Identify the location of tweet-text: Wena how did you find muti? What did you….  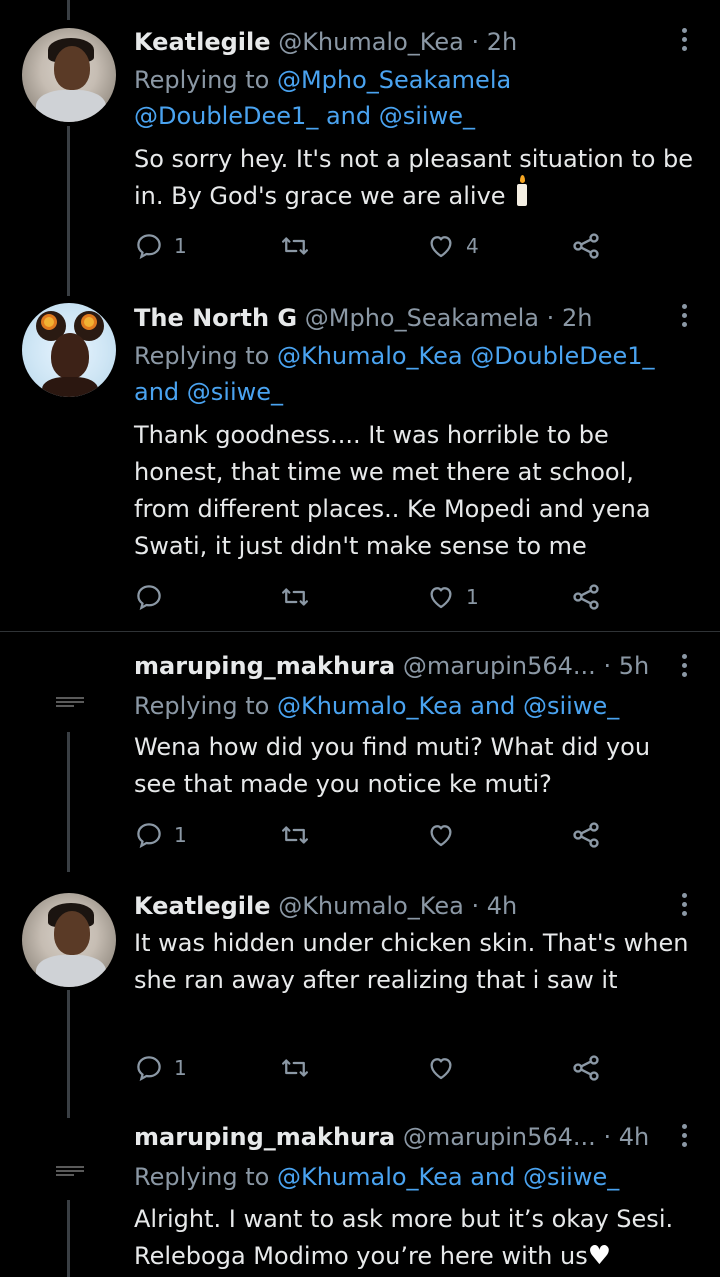
(414, 766).